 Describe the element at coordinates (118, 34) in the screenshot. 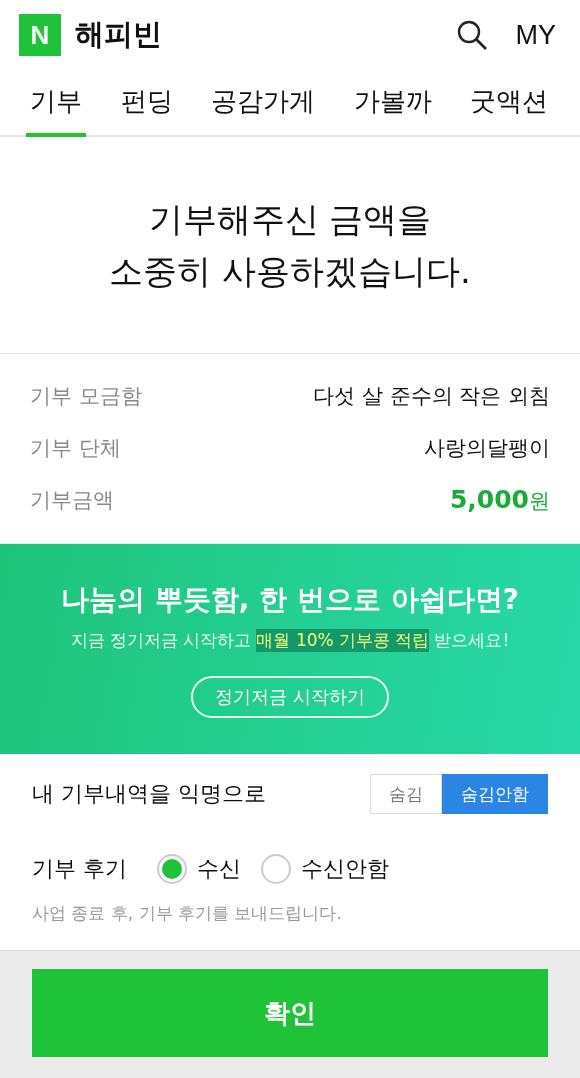

I see `site-title: 해피빈` at that location.